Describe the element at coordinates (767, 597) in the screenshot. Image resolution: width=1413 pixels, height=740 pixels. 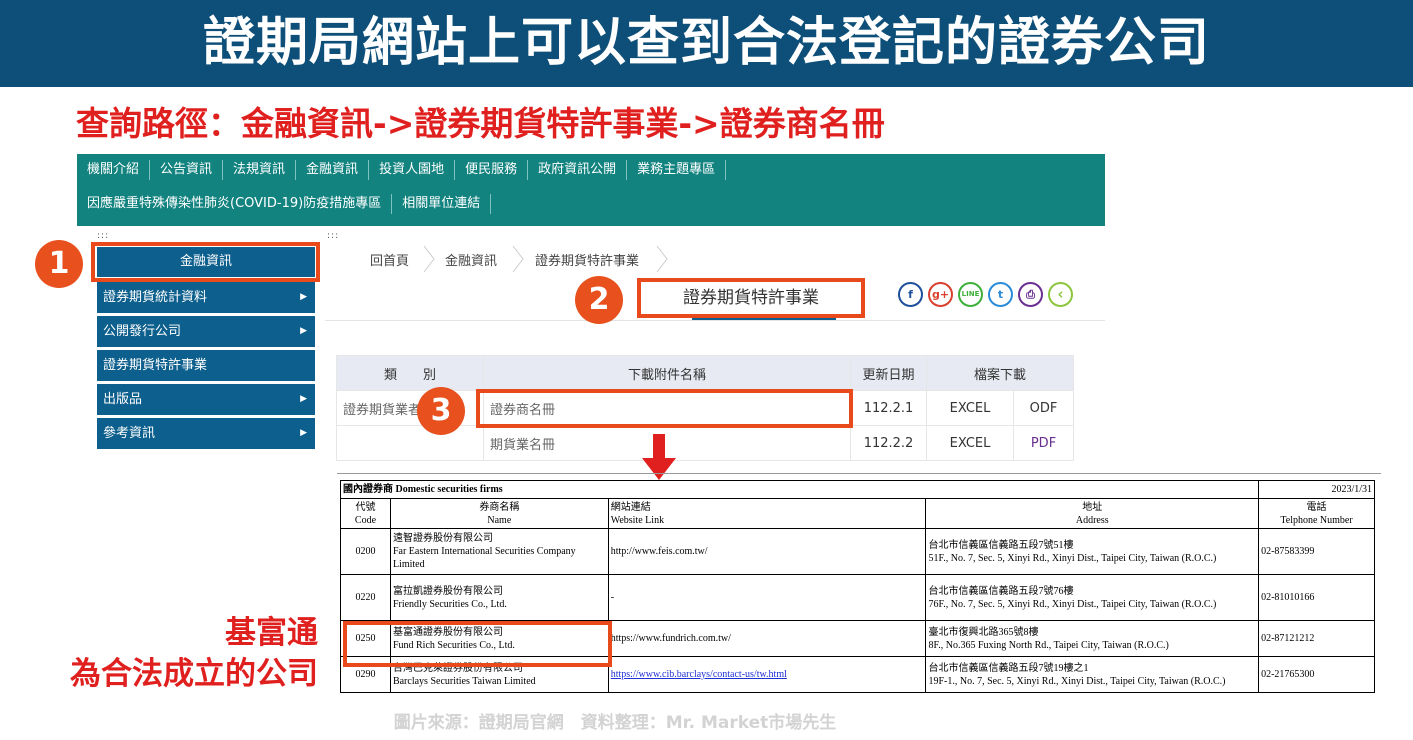
I see `firm-website: -` at that location.